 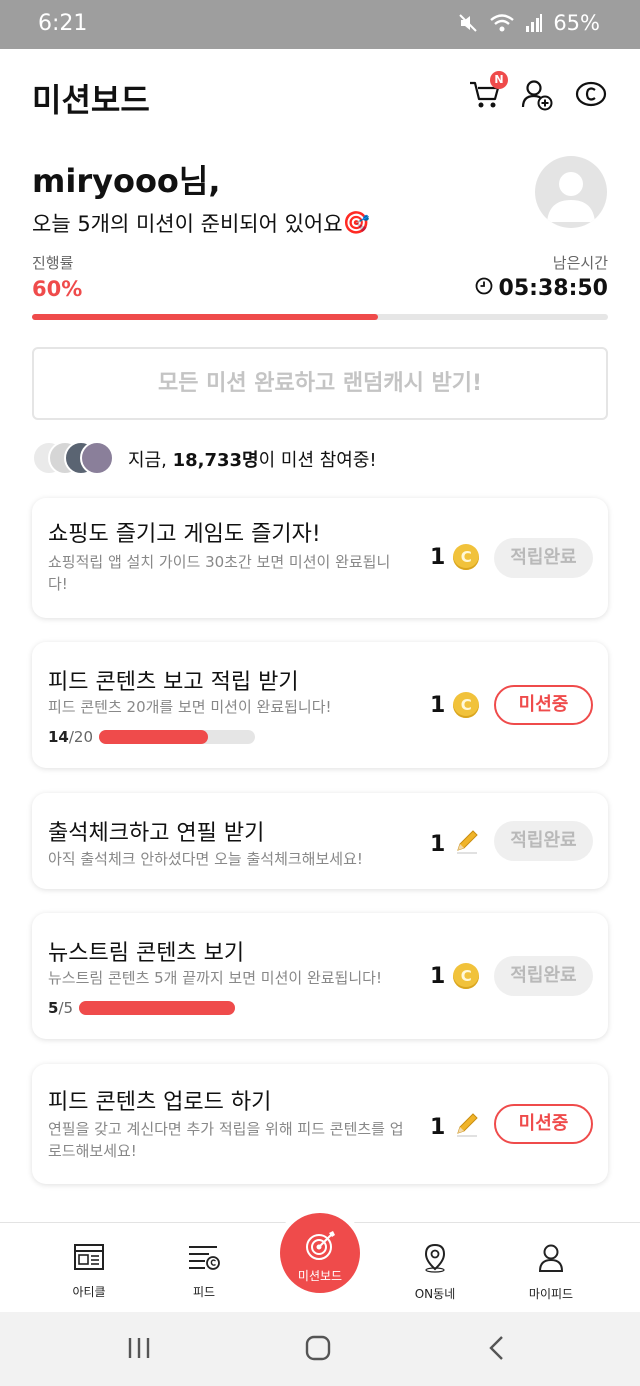 What do you see at coordinates (150, 460) in the screenshot?
I see `participants-prefix: 지금,` at bounding box center [150, 460].